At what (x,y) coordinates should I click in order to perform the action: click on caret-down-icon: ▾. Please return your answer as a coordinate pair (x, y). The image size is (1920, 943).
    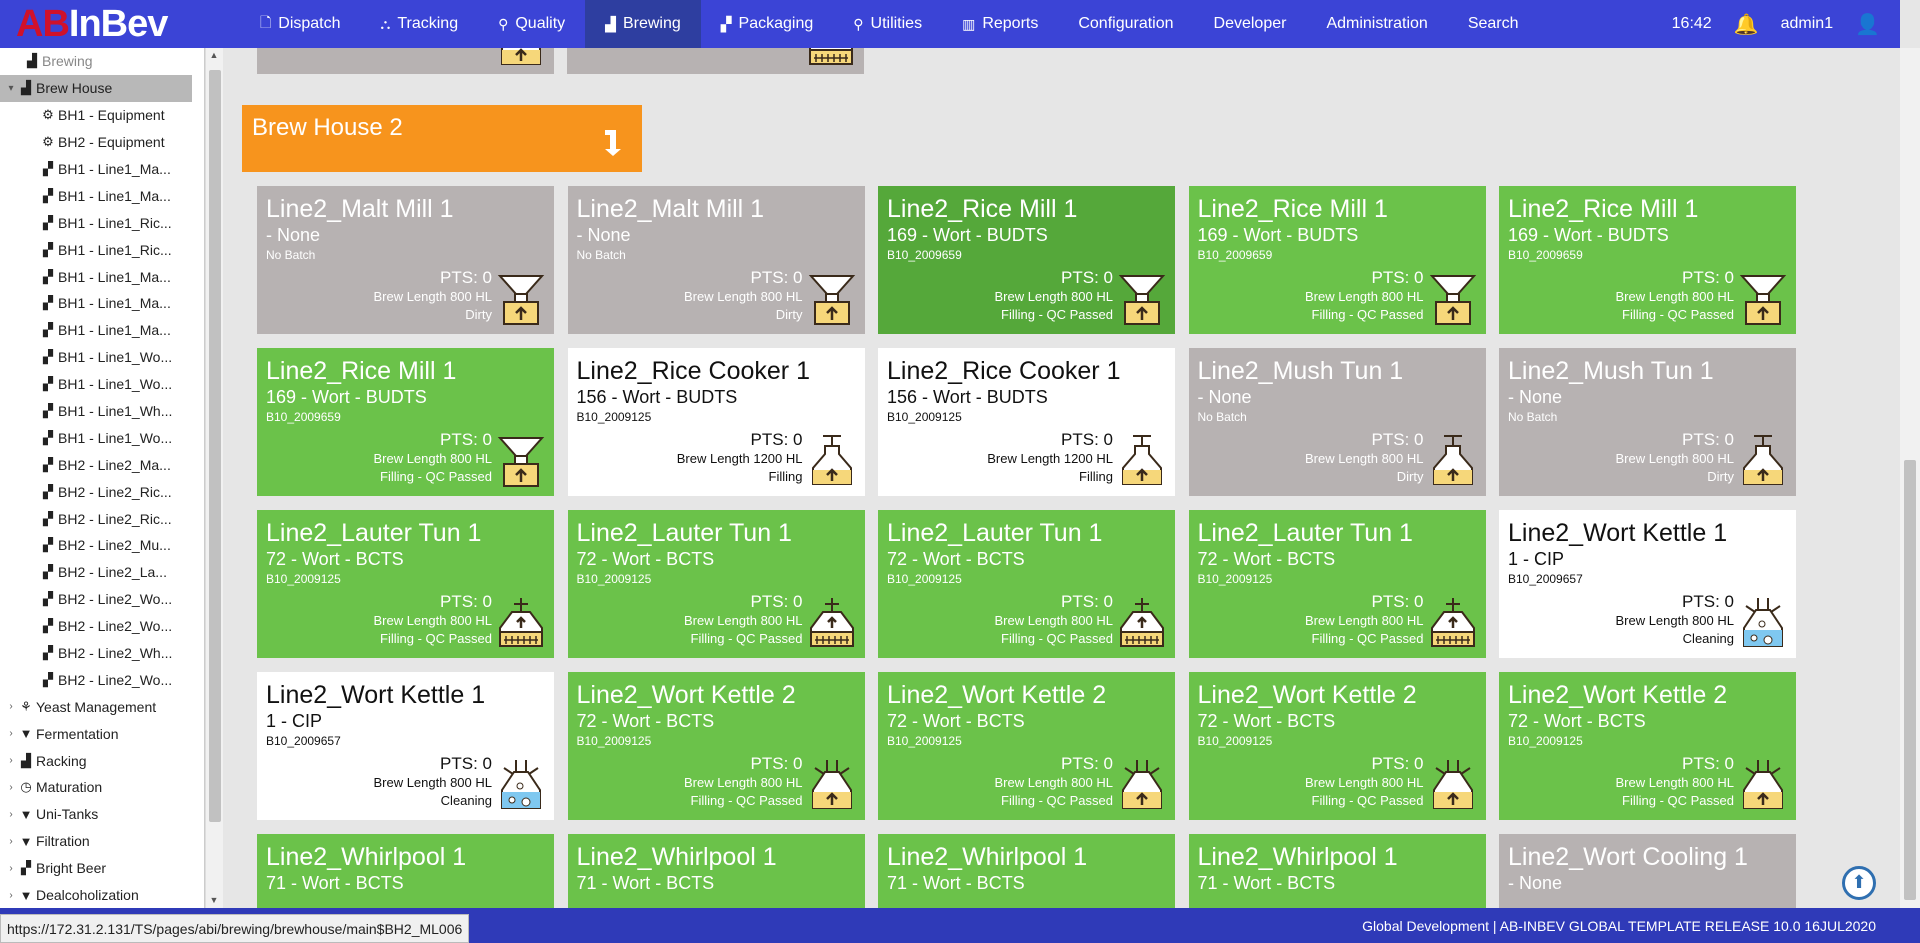
    Looking at the image, I should click on (11, 88).